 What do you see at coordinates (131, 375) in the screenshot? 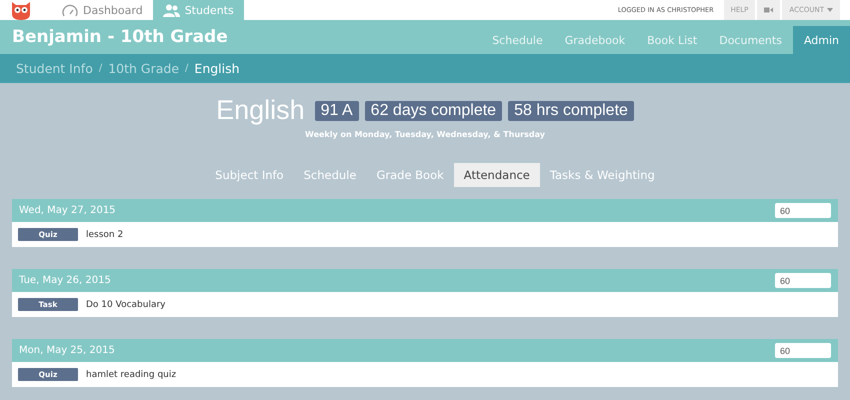
I see `item-title: hamlet reading quiz` at bounding box center [131, 375].